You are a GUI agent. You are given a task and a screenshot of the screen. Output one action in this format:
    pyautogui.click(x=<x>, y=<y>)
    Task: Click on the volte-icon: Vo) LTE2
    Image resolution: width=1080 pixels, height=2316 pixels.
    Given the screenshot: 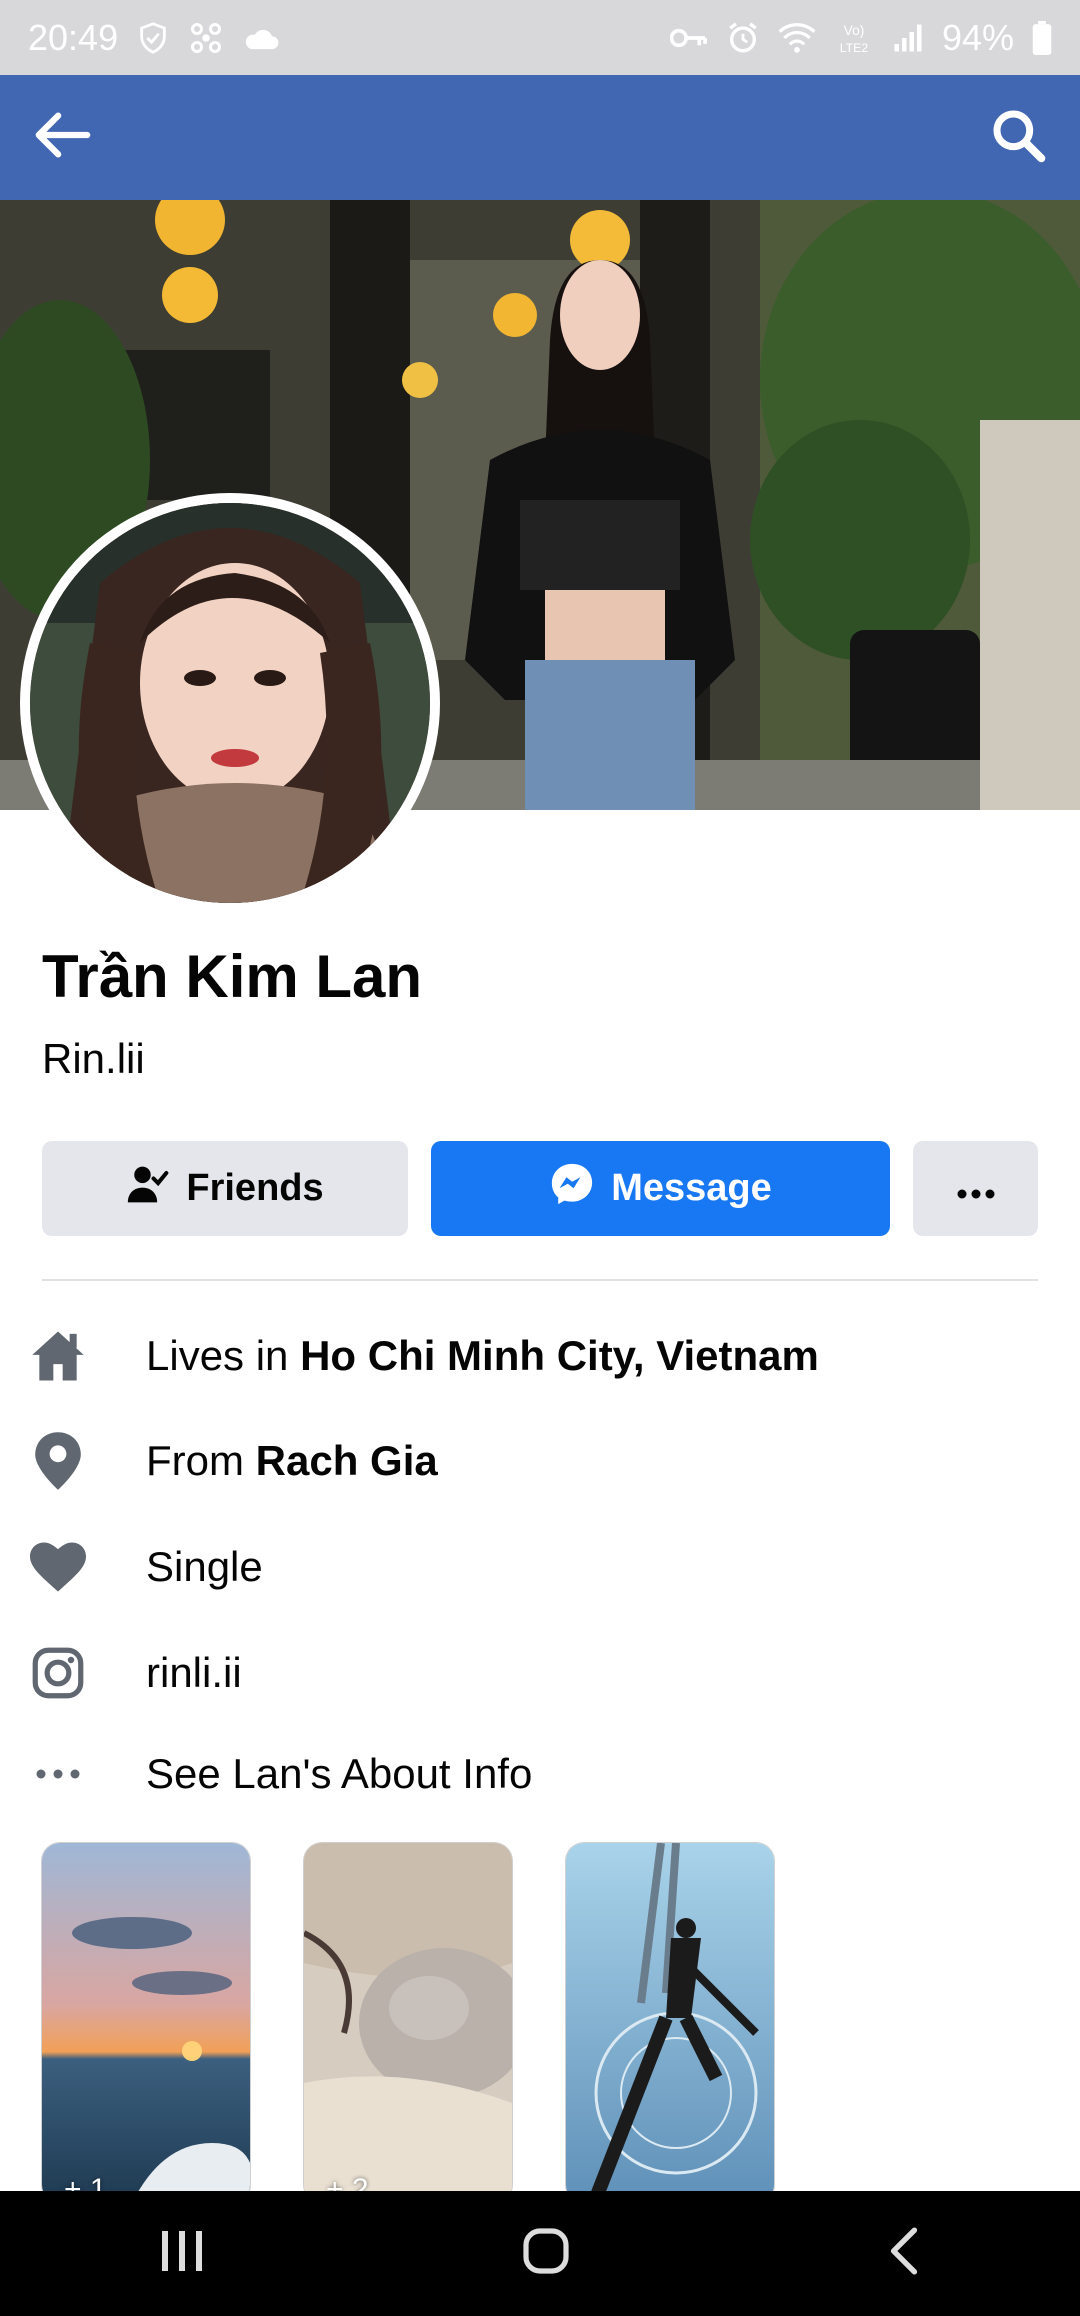 What is the action you would take?
    pyautogui.click(x=854, y=38)
    